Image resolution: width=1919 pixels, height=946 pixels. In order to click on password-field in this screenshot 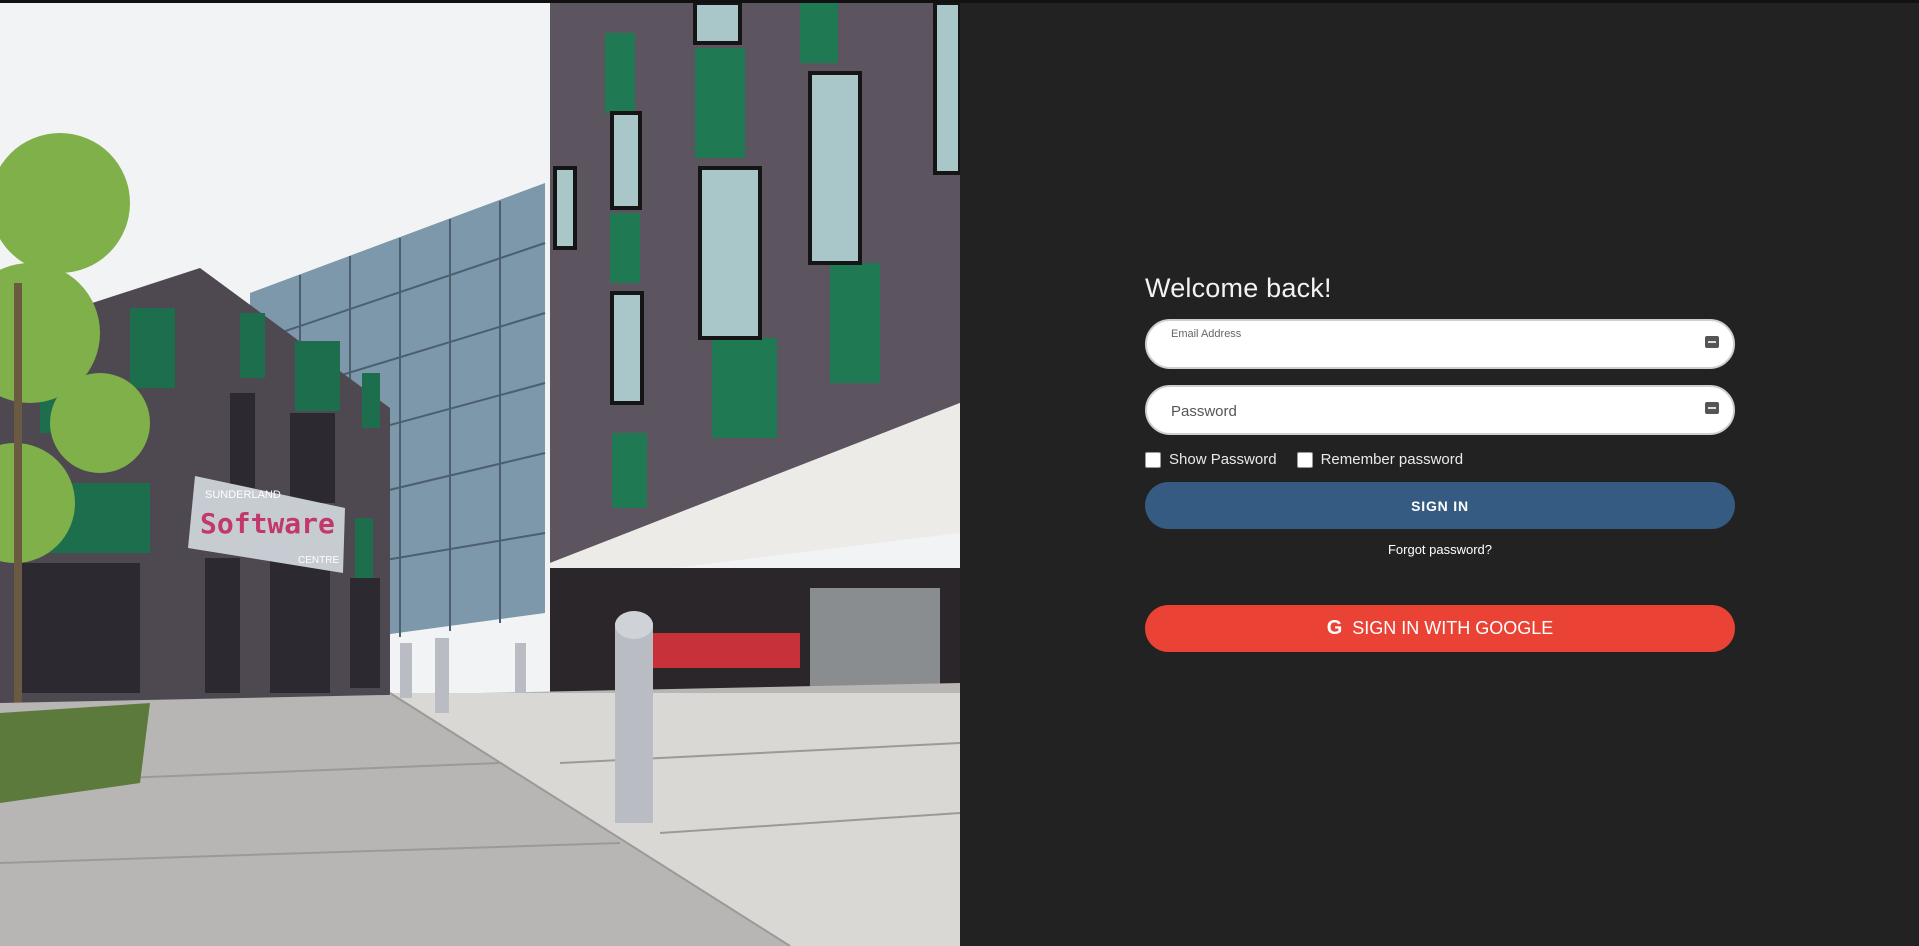, I will do `click(1440, 410)`.